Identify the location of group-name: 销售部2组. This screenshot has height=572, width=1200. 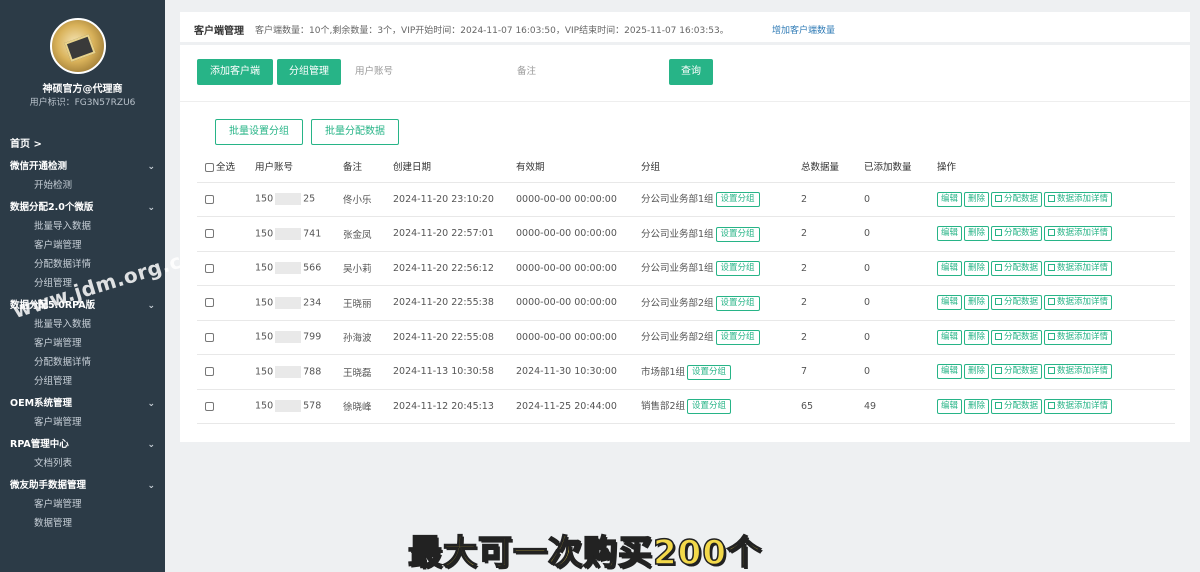
(663, 407).